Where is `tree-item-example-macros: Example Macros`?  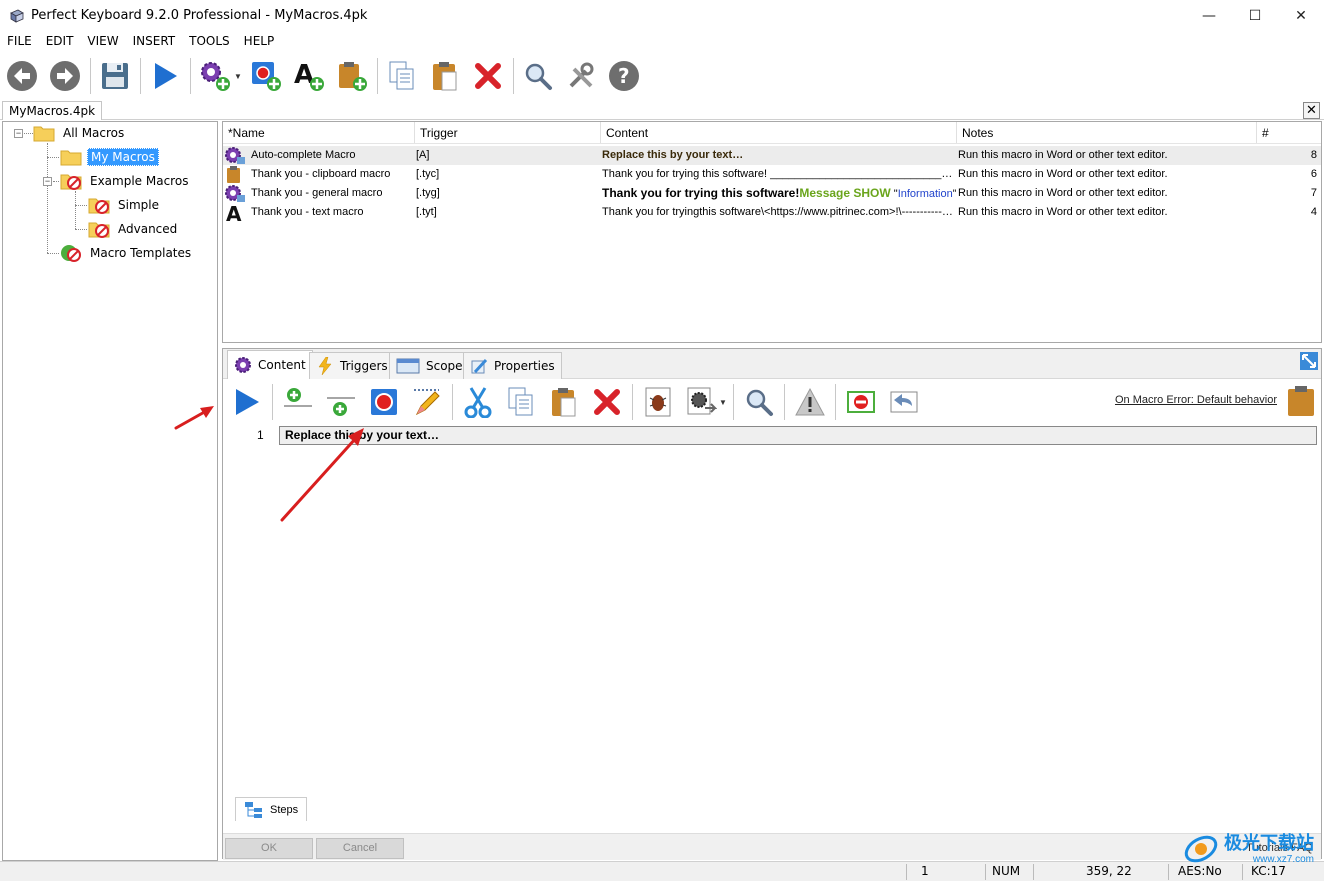 tree-item-example-macros: Example Macros is located at coordinates (125, 181).